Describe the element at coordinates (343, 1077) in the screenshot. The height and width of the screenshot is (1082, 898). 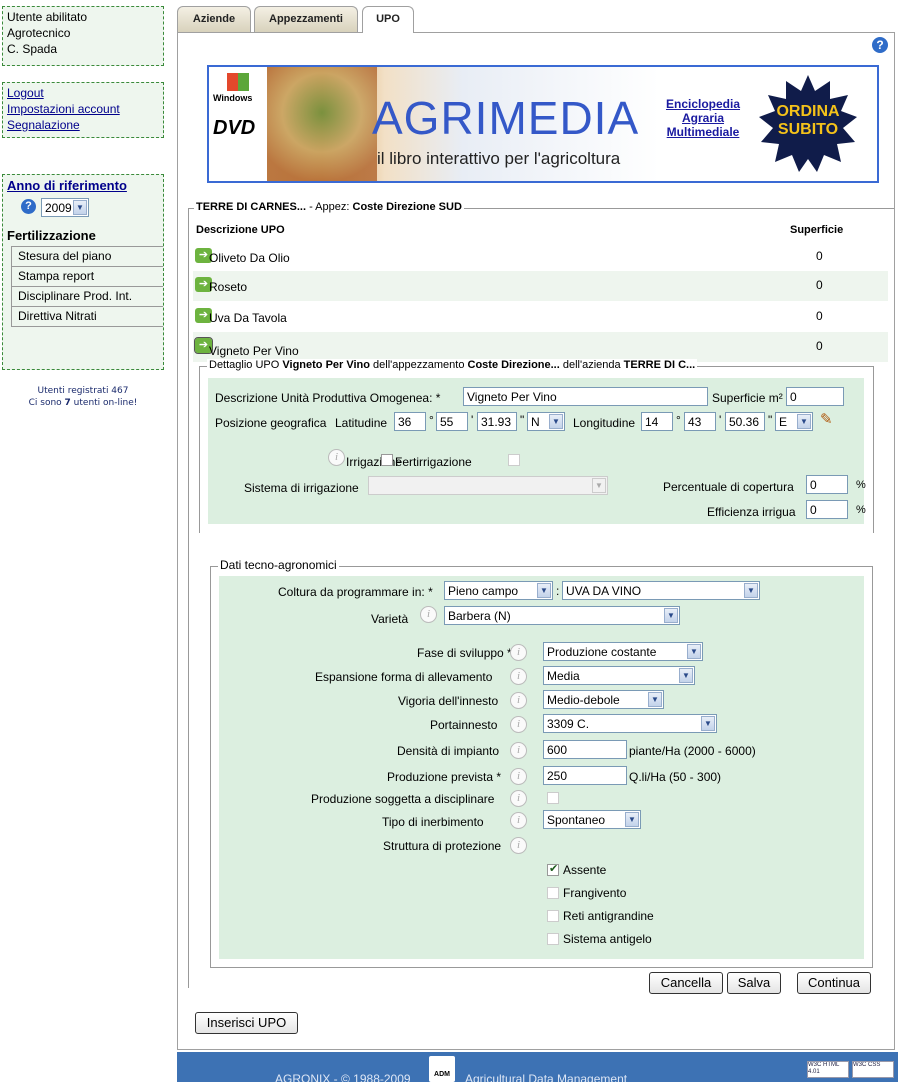
I see `copyright-text: AGRONIX - © 1988-2009` at that location.